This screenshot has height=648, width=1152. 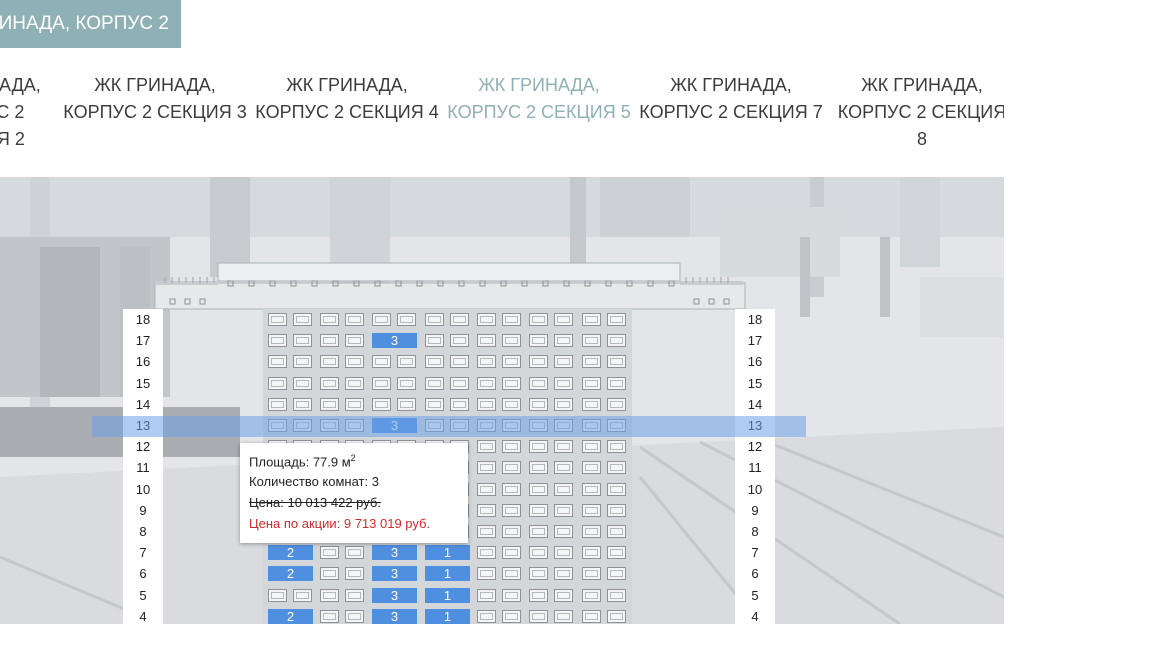 I want to click on tab-section-7: ЖК ГРИНАДА, КОРПУС 2 СЕКЦИЯ 7, so click(x=731, y=99).